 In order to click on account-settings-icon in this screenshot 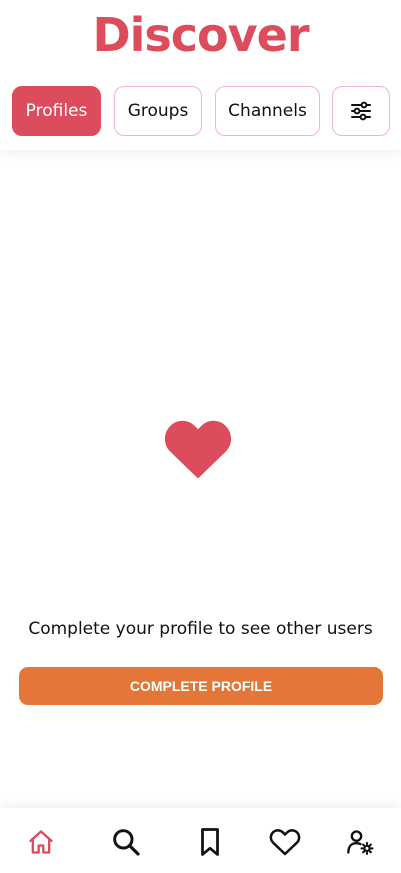, I will do `click(360, 842)`.